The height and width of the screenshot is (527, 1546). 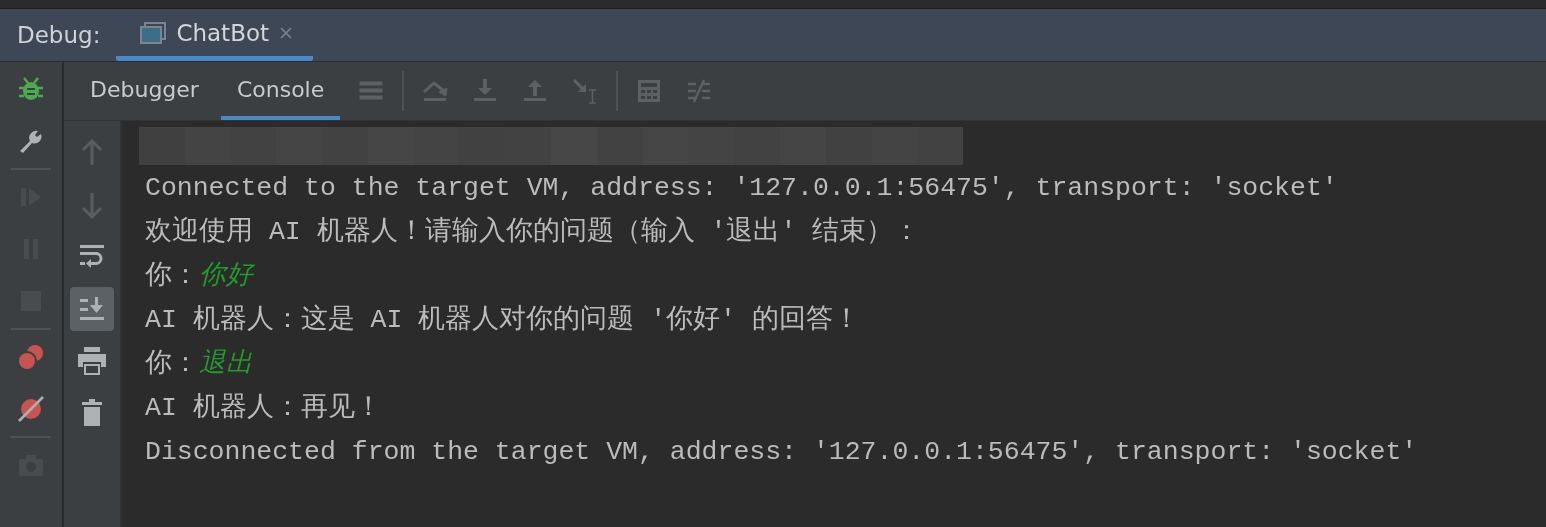 I want to click on breakpoints-icon, so click(x=31, y=357).